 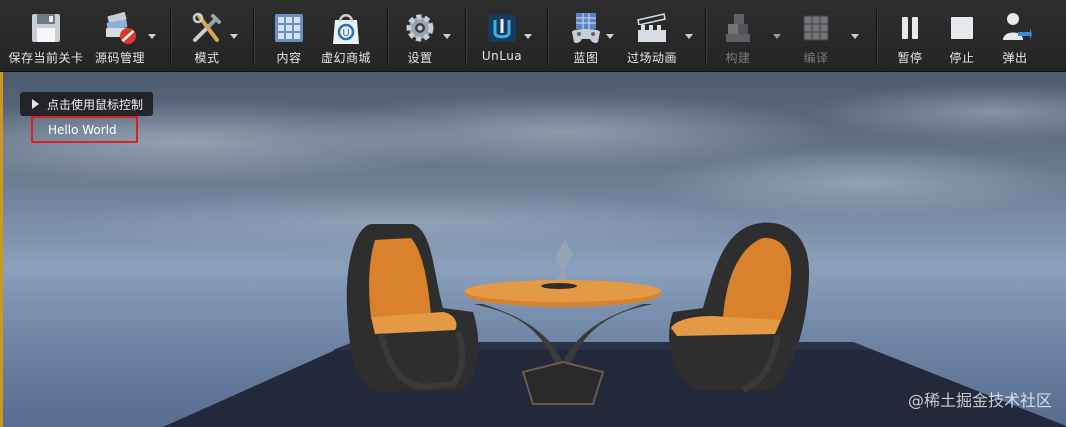 I want to click on hello-world-text: Hello World, so click(x=82, y=130).